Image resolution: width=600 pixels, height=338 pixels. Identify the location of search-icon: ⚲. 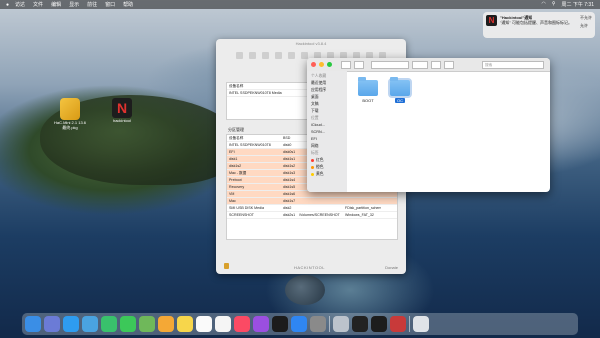
(554, 4).